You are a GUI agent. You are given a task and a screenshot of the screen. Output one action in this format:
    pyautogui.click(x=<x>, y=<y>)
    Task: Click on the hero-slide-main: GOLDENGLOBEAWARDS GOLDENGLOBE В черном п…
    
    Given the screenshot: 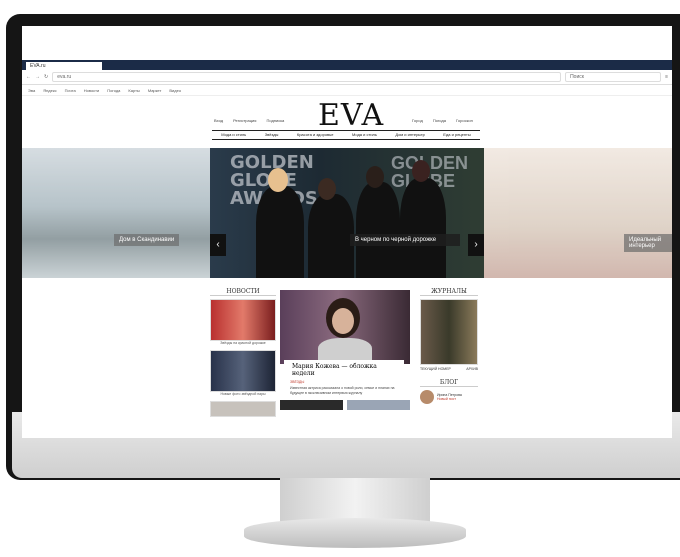 What is the action you would take?
    pyautogui.click(x=347, y=213)
    